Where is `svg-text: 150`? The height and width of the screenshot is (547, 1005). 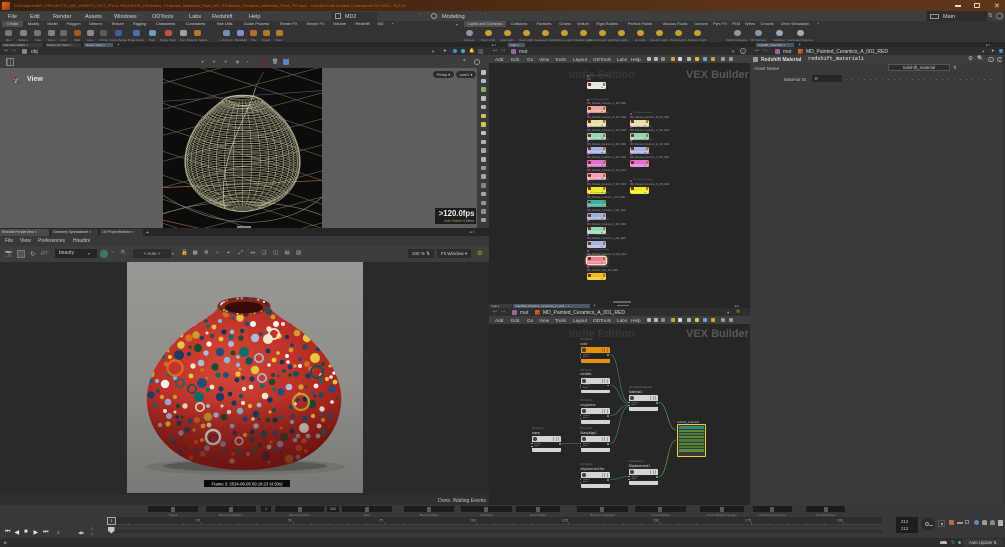
svg-text: 150 is located at coordinates (656, 521).